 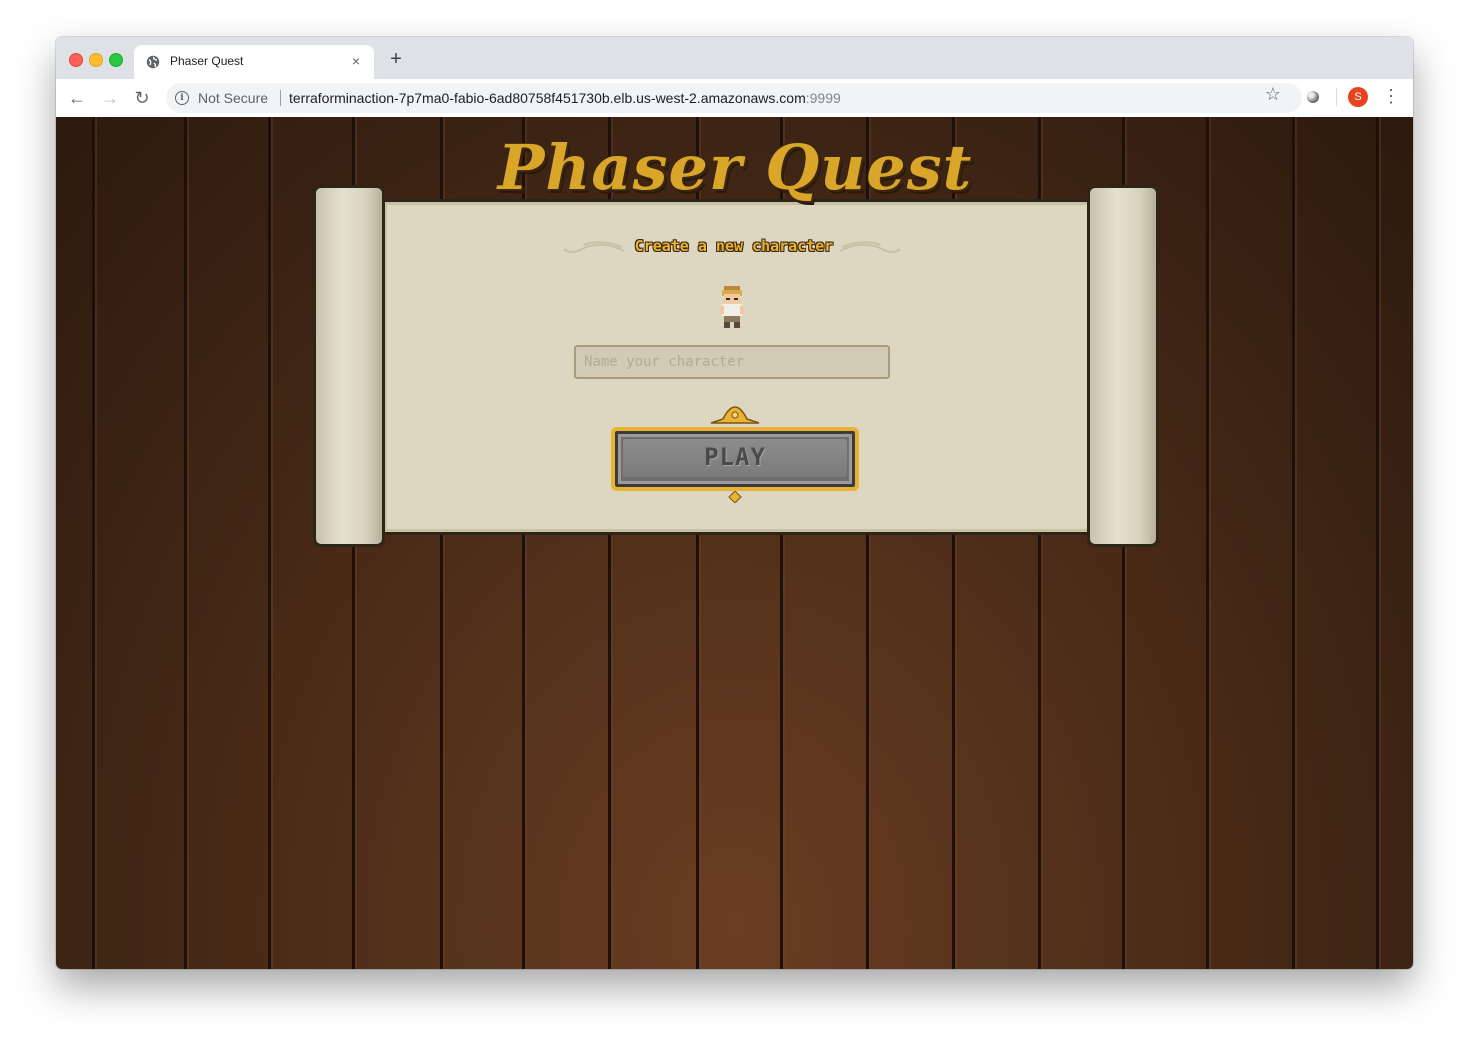 What do you see at coordinates (142, 98) in the screenshot?
I see `reload-button: ↻` at bounding box center [142, 98].